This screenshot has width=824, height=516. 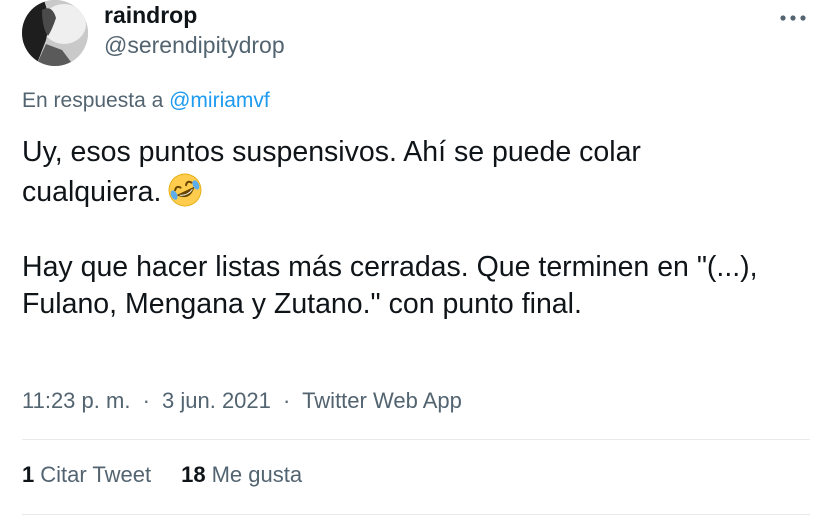 I want to click on divider, so click(x=416, y=439).